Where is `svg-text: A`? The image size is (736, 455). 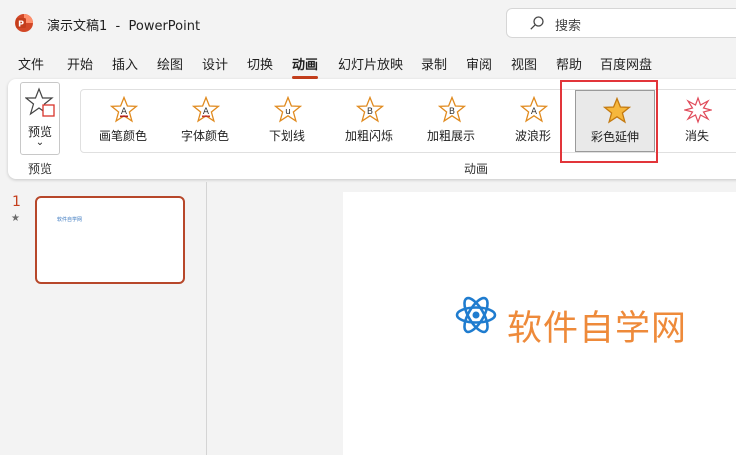 svg-text: A is located at coordinates (534, 112).